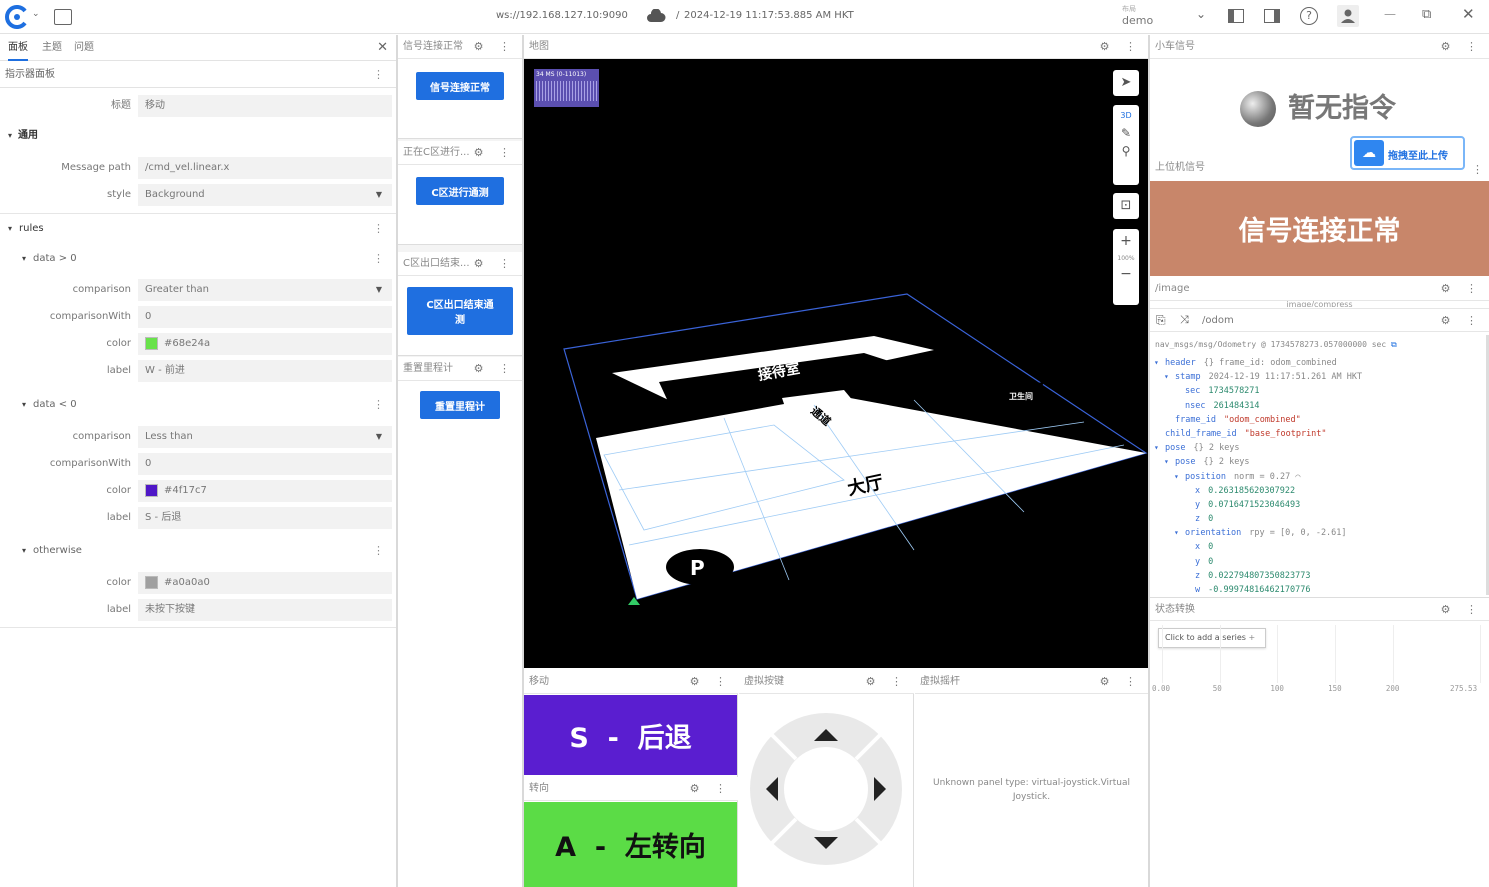 This screenshot has width=1489, height=887. What do you see at coordinates (1126, 133) in the screenshot?
I see `ruler-icon: ✎` at bounding box center [1126, 133].